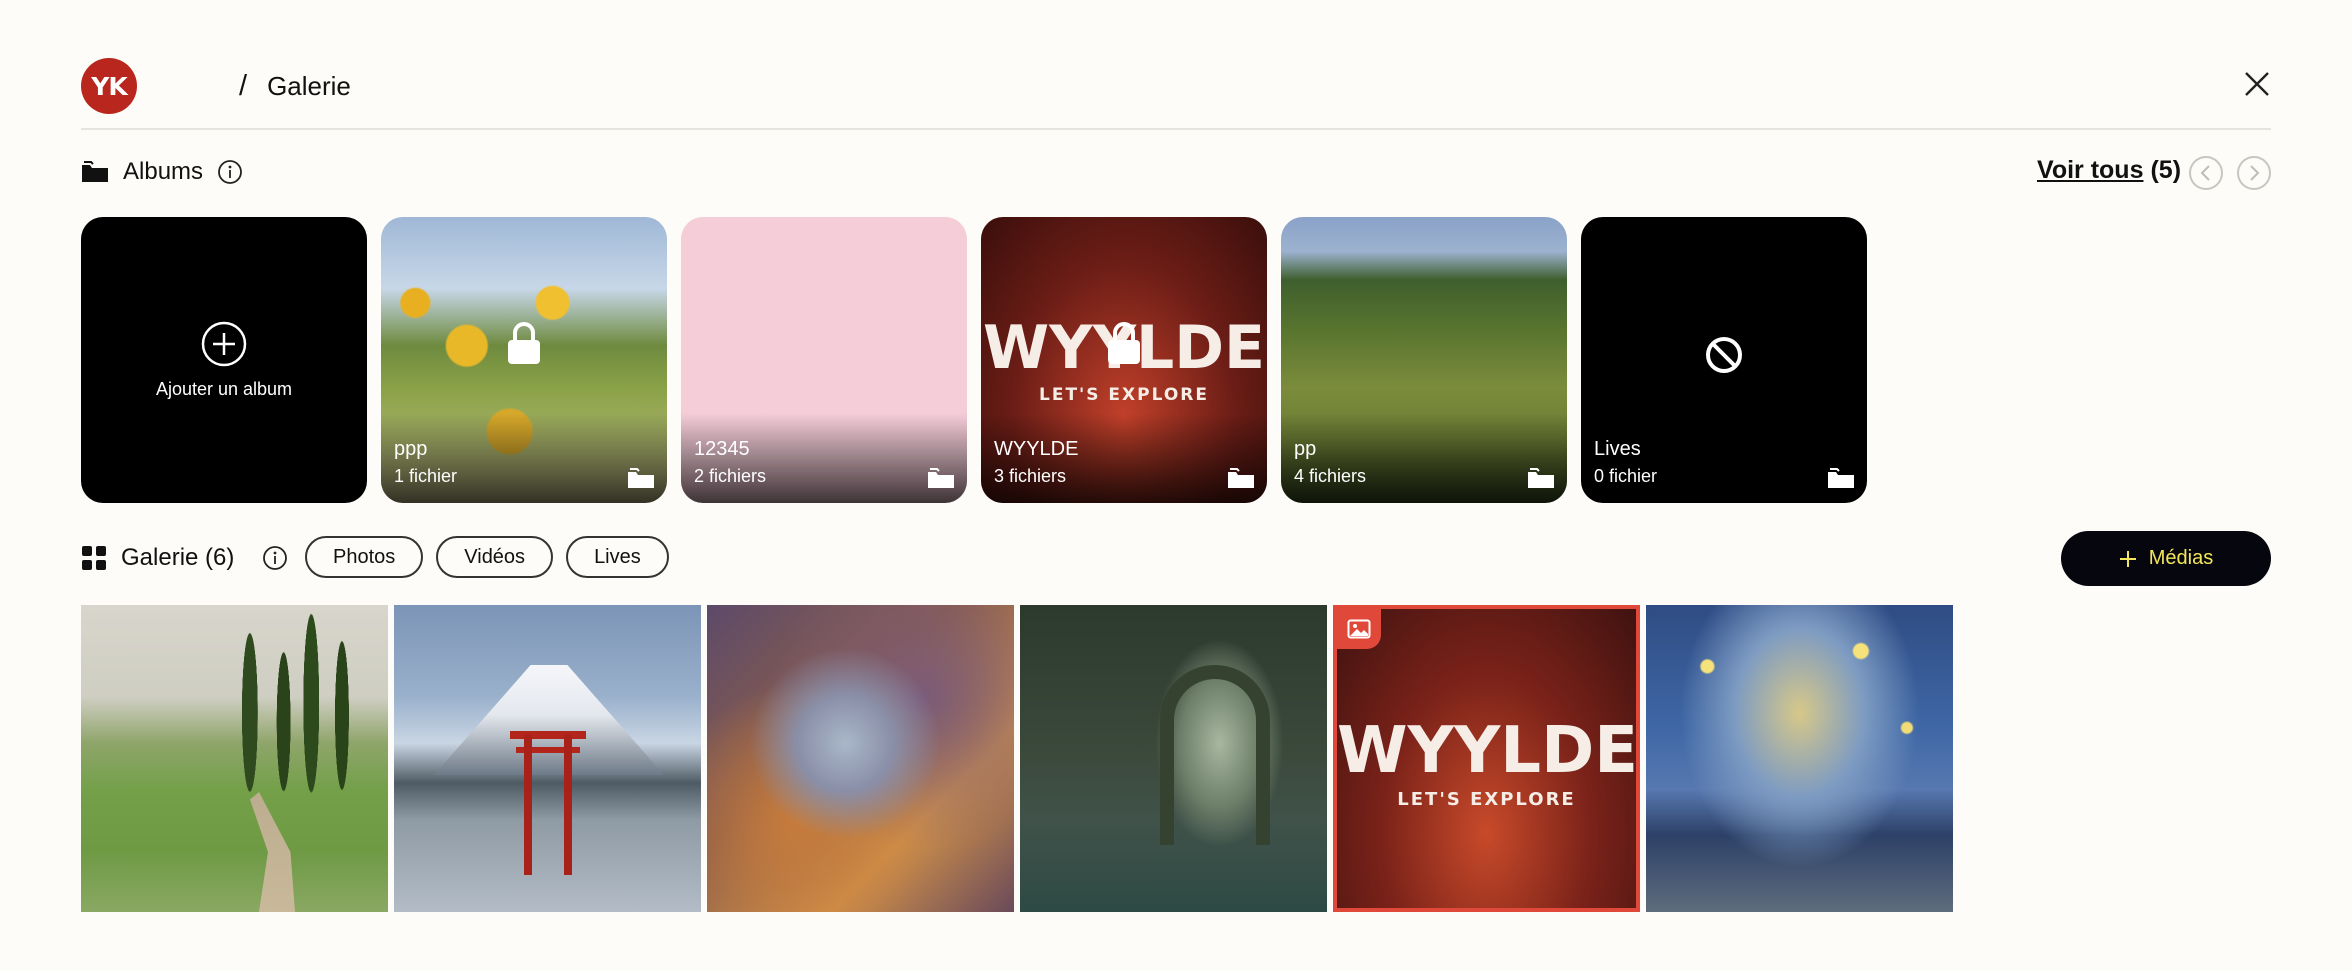 The height and width of the screenshot is (970, 2352). I want to click on album-name: pp, so click(1305, 449).